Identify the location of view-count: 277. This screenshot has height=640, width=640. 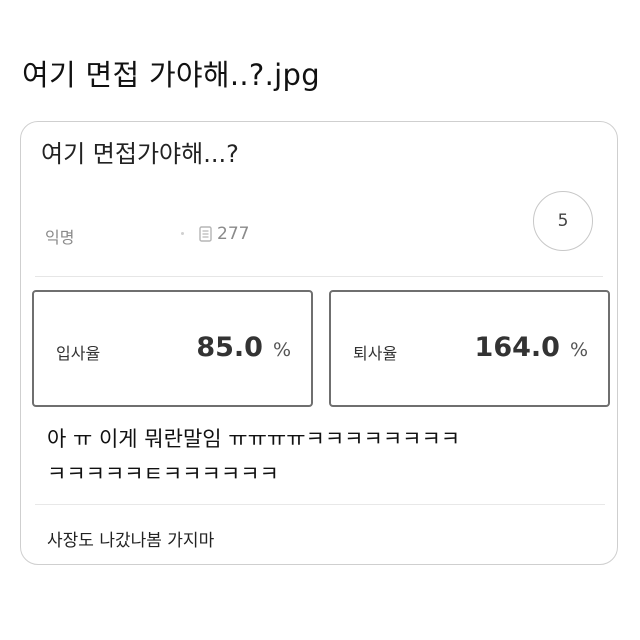
(224, 234).